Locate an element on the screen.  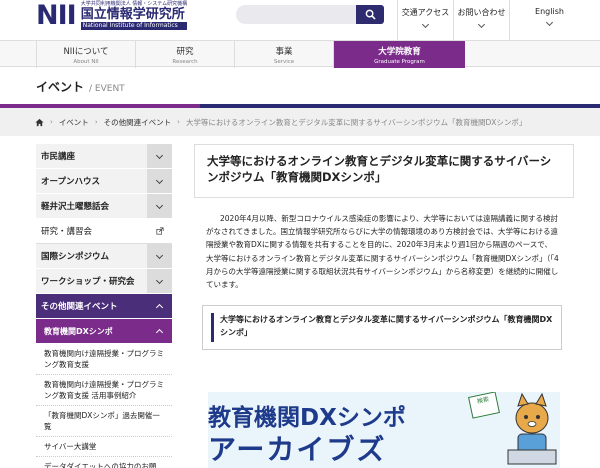
sidebar-sub-item: 「教育機関DXシンポ」過去開催一覧 is located at coordinates (104, 421).